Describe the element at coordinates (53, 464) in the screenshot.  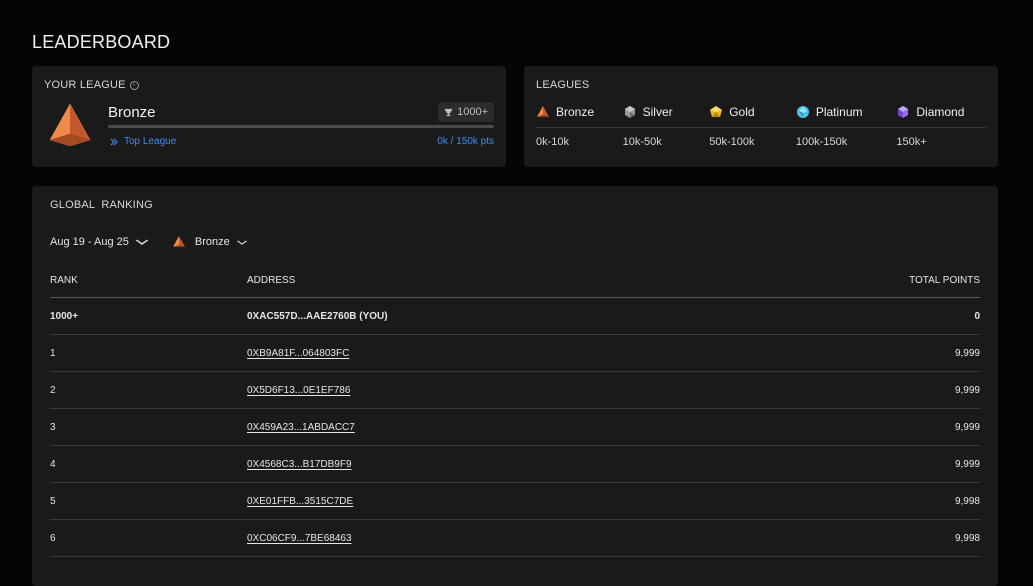
I see `row-rank: 4` at that location.